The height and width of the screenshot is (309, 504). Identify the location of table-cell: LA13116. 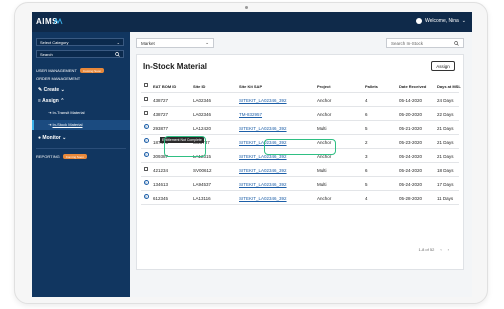
(202, 198).